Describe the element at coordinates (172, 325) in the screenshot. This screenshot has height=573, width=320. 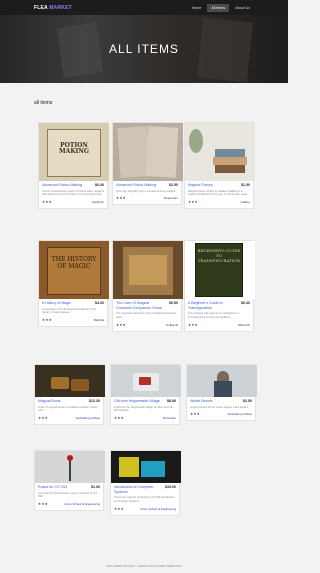
I see `item-seller: Hufflepuff` at that location.